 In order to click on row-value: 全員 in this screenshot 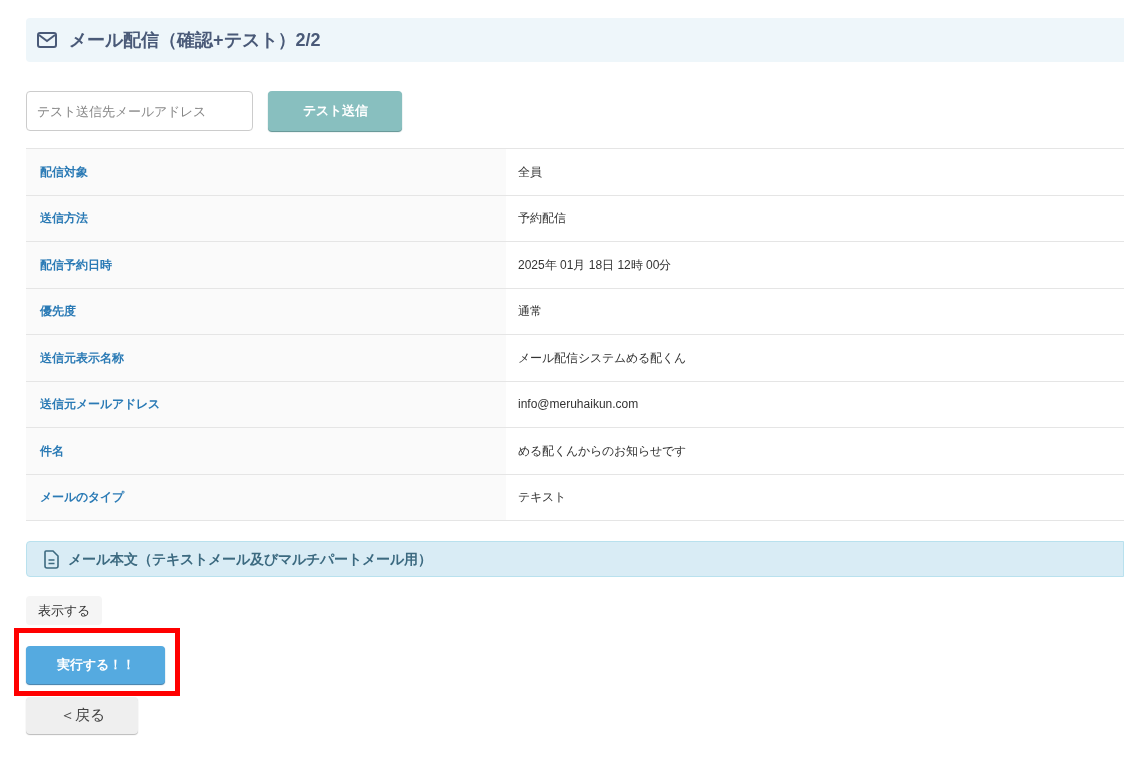, I will do `click(530, 172)`.